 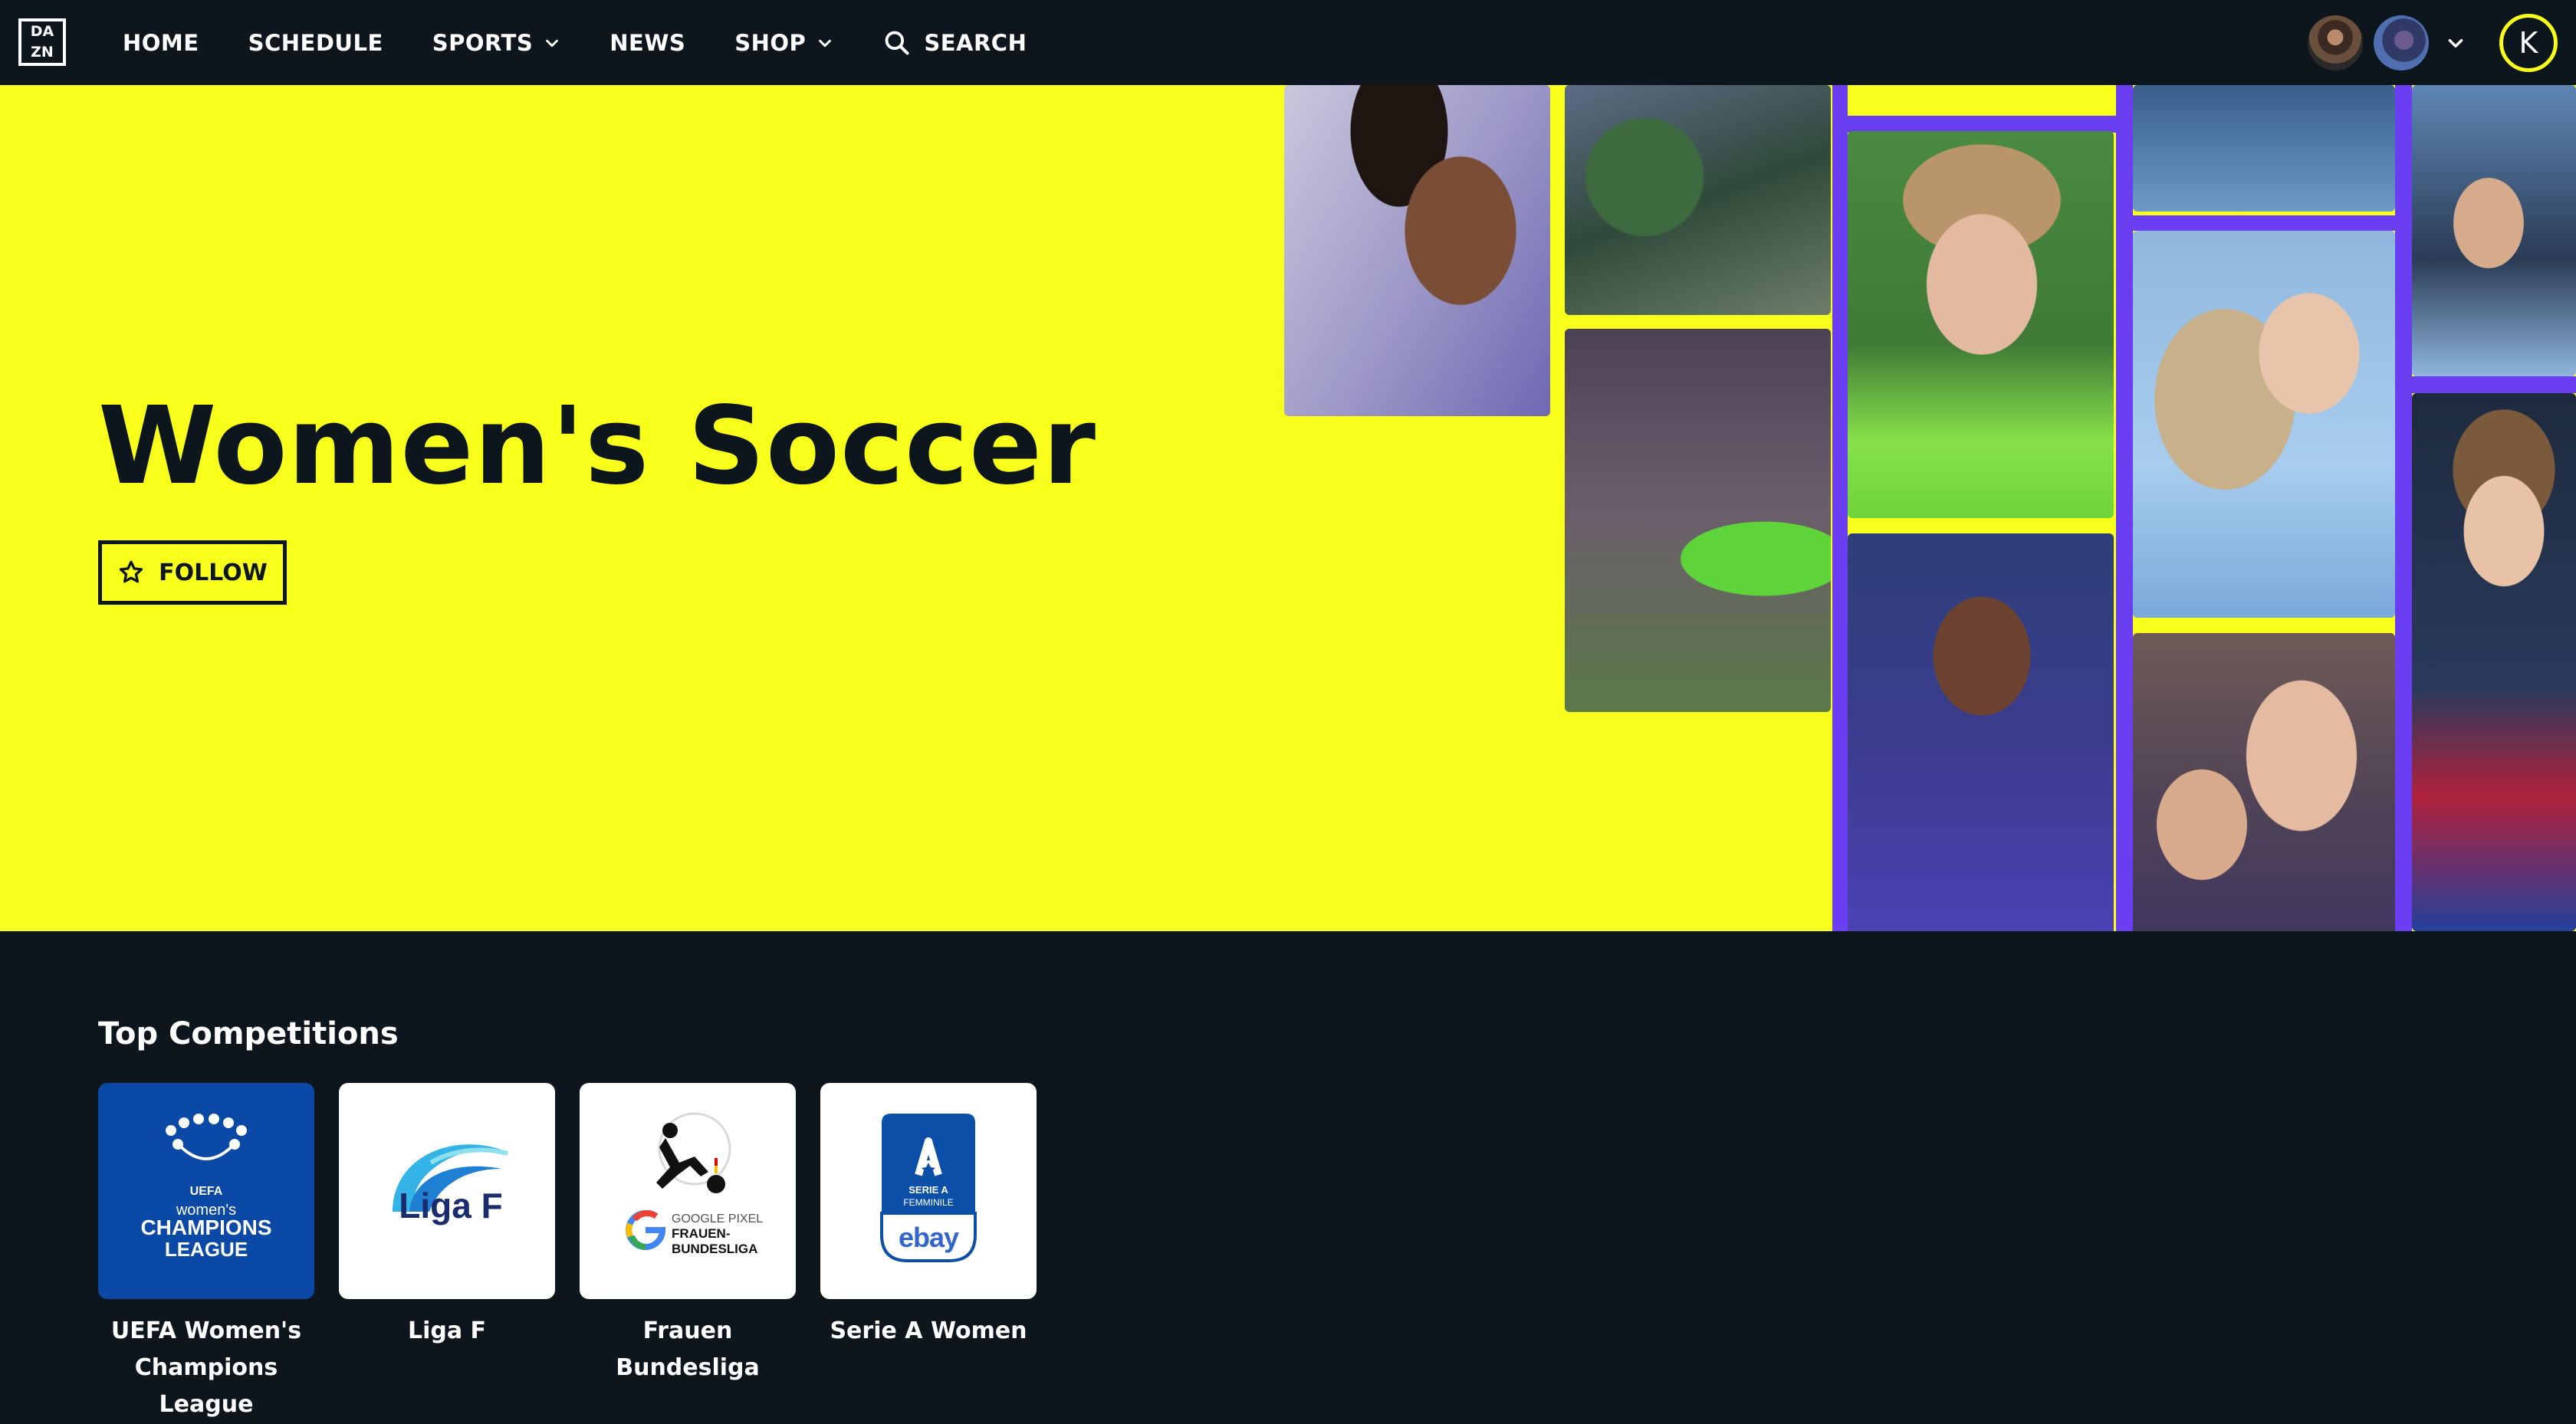 What do you see at coordinates (718, 1218) in the screenshot?
I see `frauen-bundesliga-logo-text: GOOGLE PIXEL` at bounding box center [718, 1218].